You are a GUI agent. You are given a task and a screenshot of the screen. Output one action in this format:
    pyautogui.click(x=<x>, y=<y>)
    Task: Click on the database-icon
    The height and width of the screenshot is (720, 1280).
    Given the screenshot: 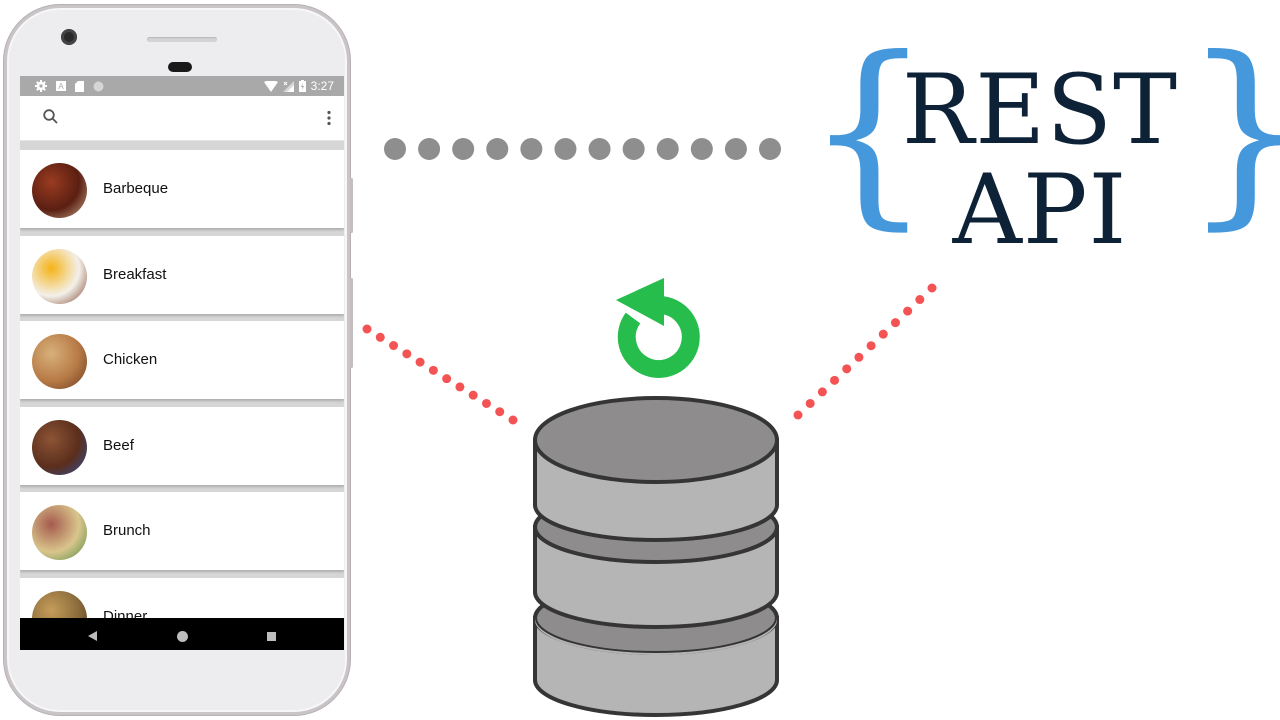 What is the action you would take?
    pyautogui.click(x=656, y=556)
    